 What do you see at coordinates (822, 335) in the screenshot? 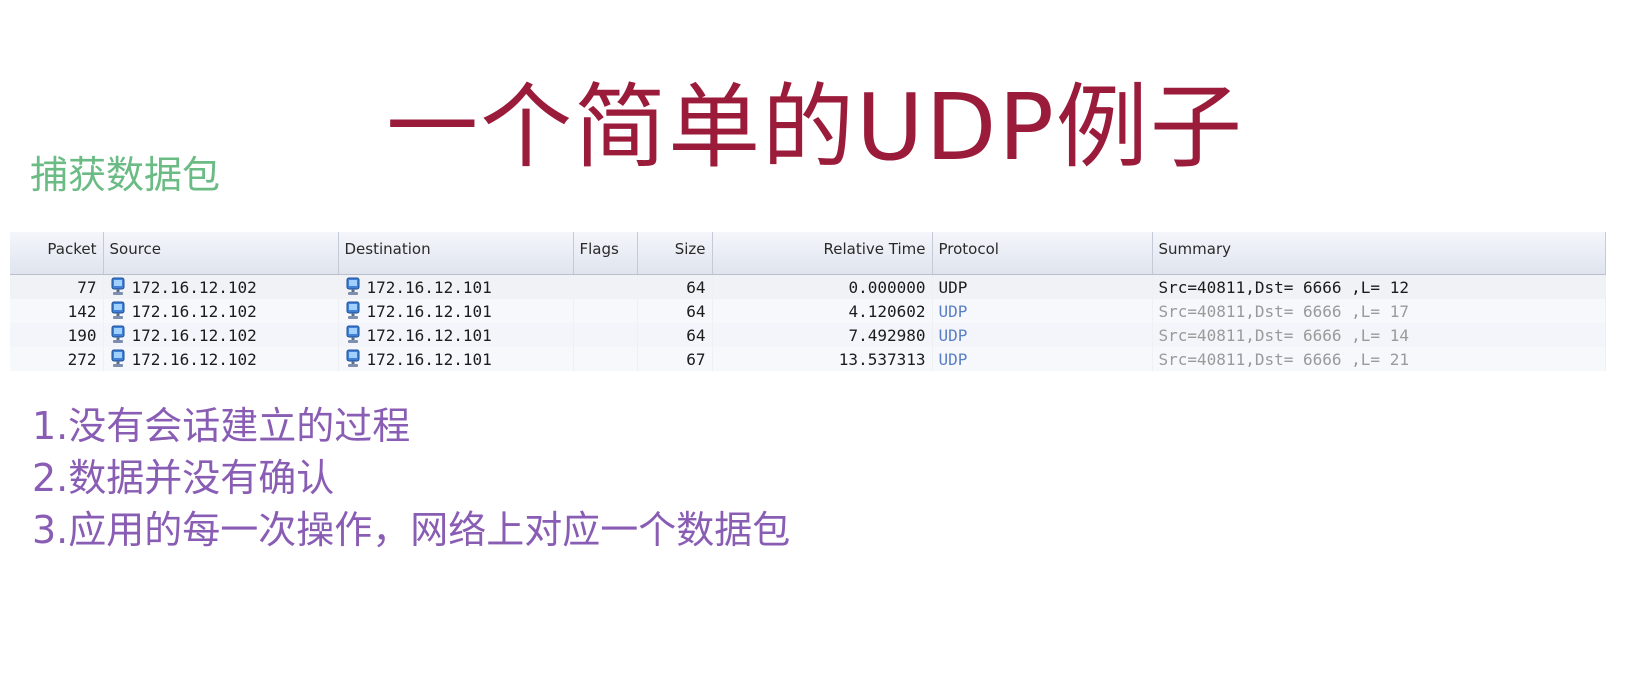
I see `relative-time-cell: 7.492980` at bounding box center [822, 335].